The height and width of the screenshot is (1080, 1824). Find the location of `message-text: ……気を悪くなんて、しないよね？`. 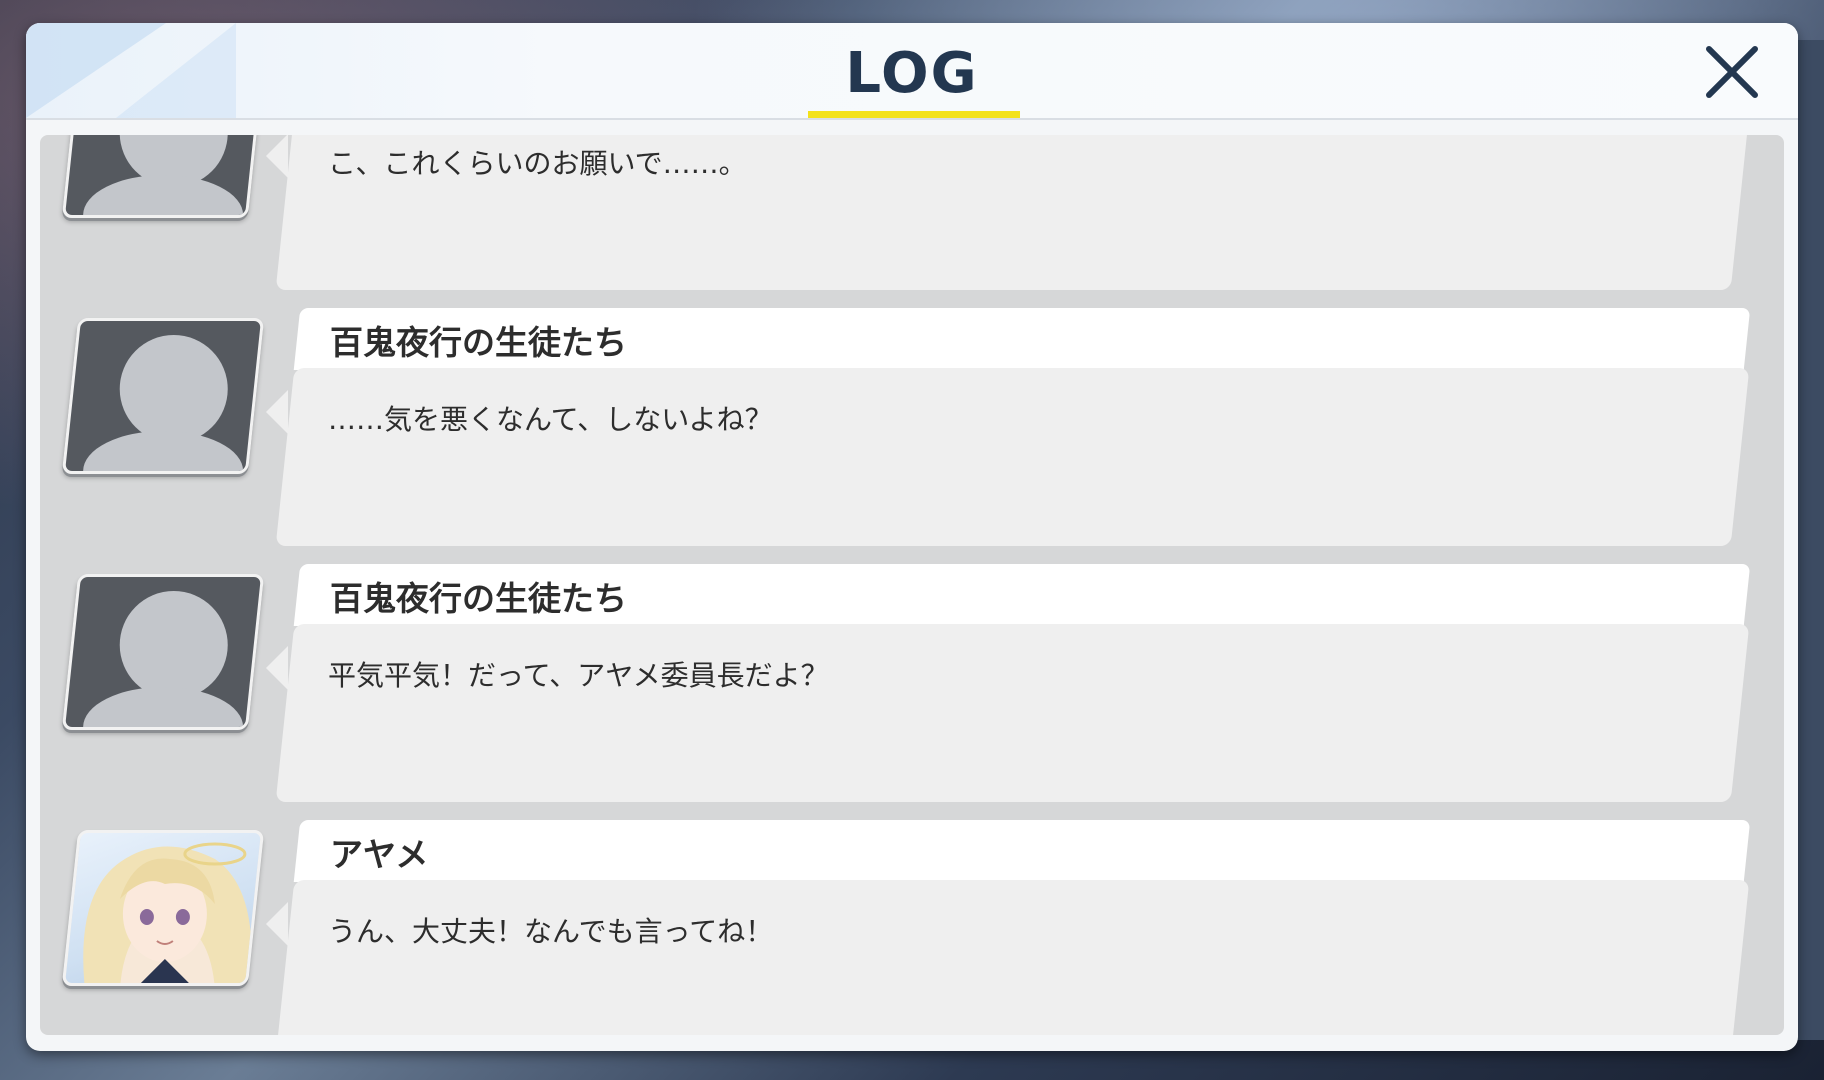

message-text: ……気を悪くなんて、しないよね？ is located at coordinates (550, 419).